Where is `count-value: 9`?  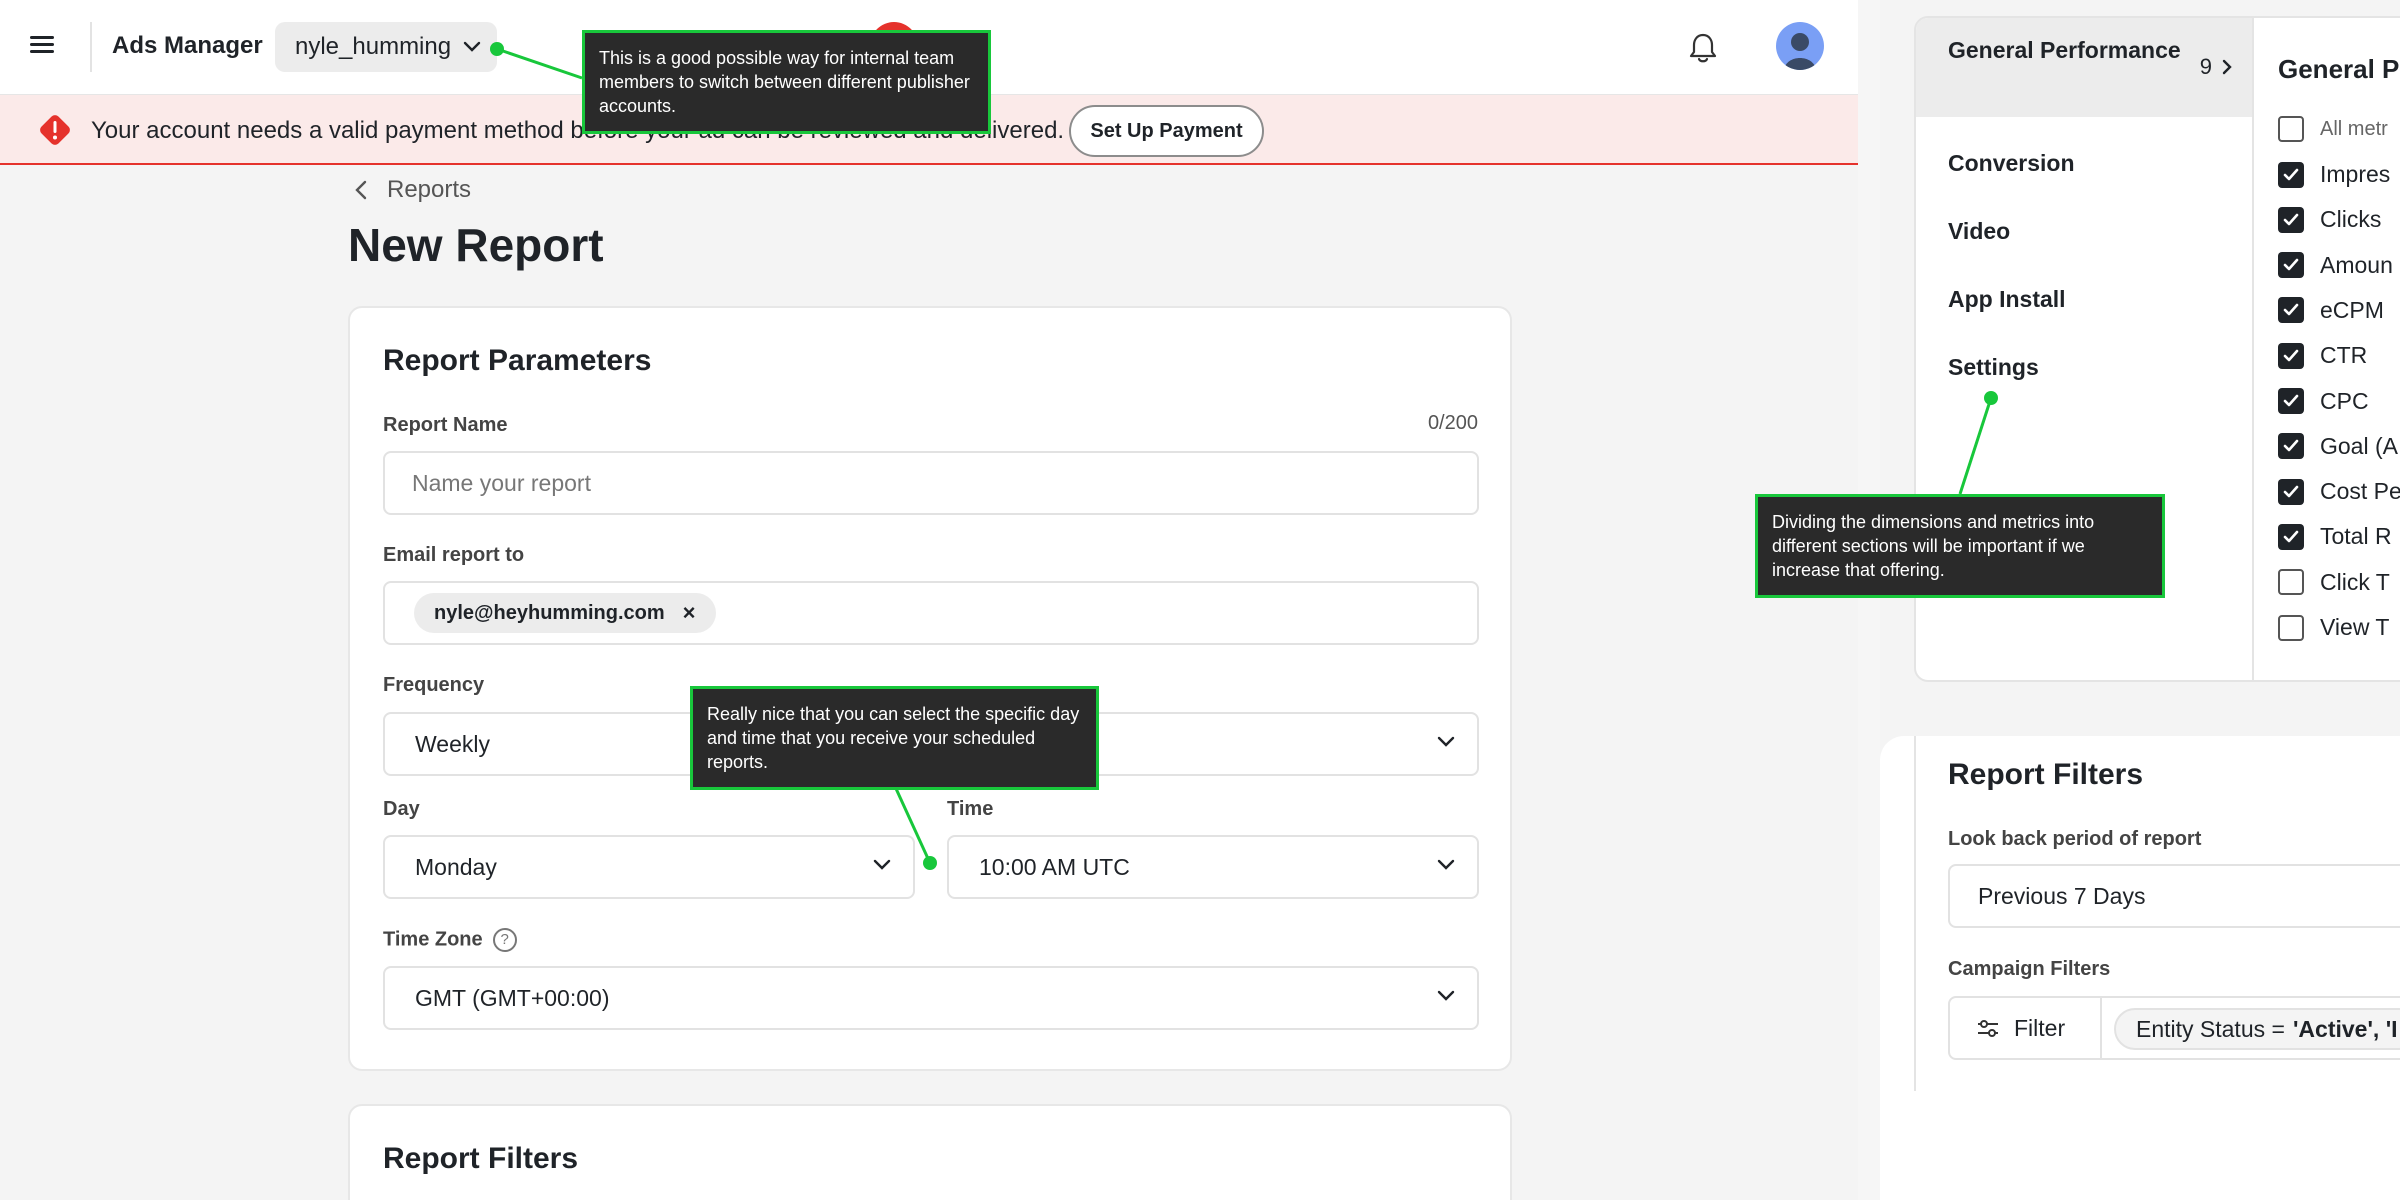 count-value: 9 is located at coordinates (2205, 66).